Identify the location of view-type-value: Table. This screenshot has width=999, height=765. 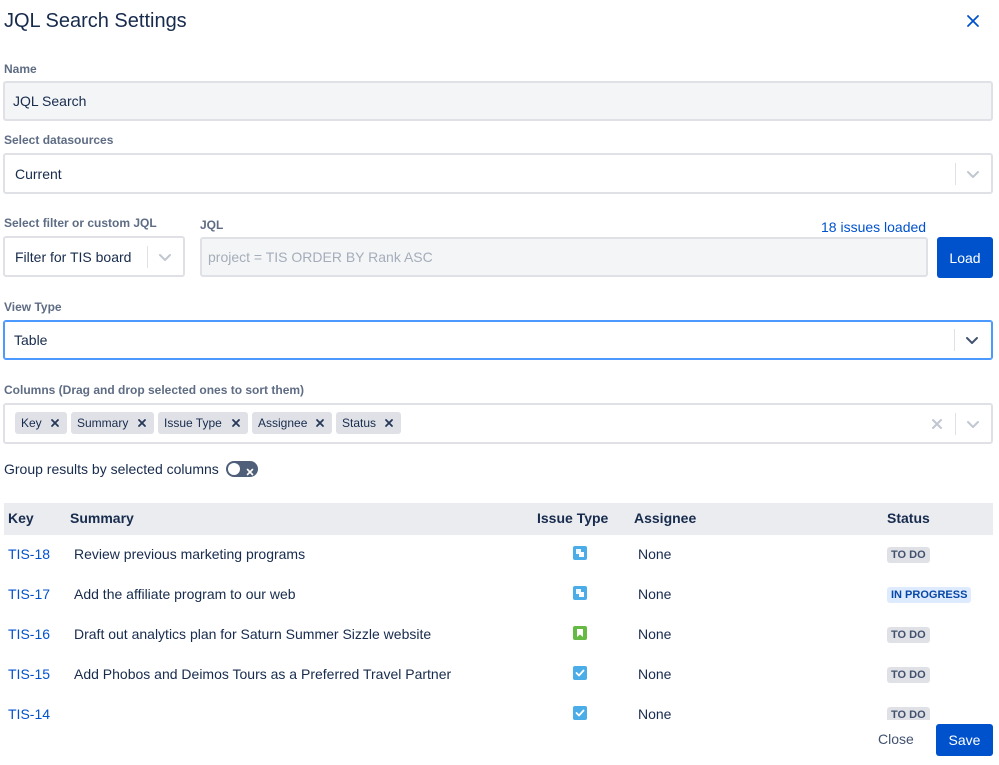
(31, 340).